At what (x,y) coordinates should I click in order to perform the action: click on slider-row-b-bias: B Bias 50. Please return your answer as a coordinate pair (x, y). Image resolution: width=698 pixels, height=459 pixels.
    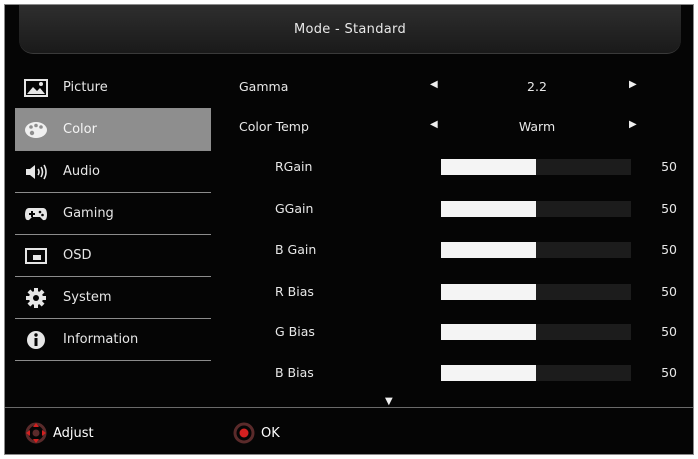
    Looking at the image, I should click on (454, 373).